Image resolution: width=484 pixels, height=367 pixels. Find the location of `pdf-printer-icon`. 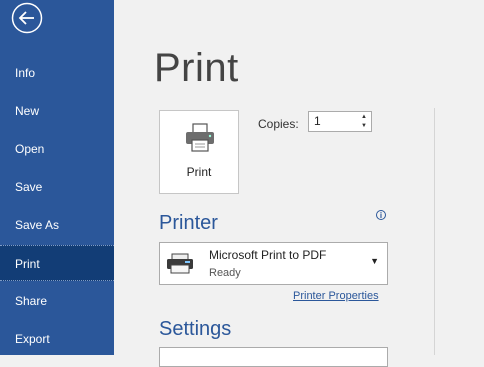

pdf-printer-icon is located at coordinates (180, 263).